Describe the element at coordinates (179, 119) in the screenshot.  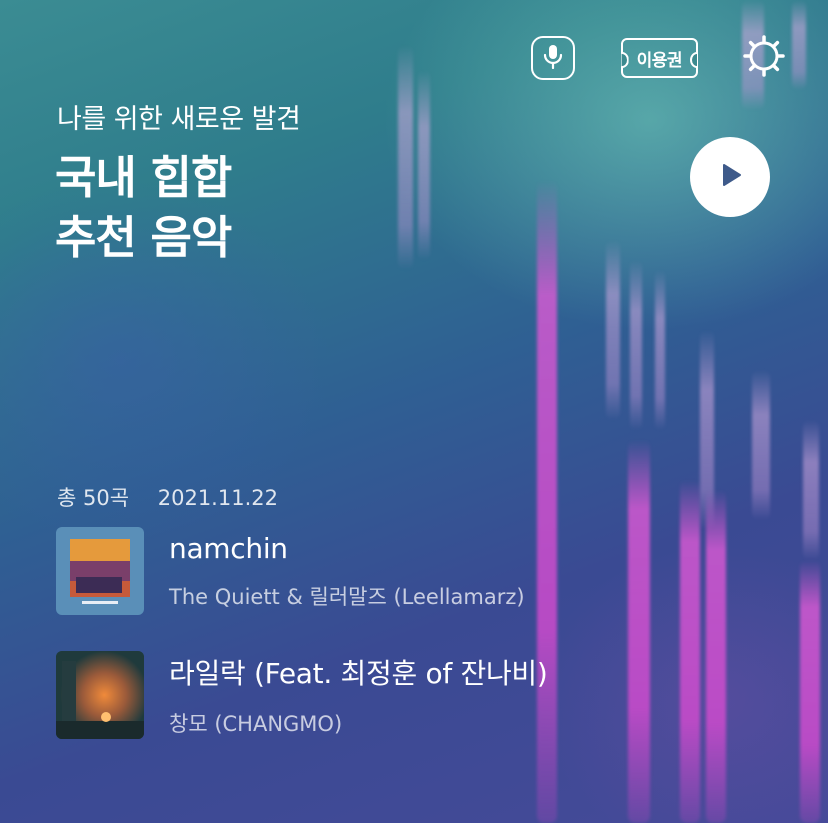
I see `playlist-subtitle: 나를 위한 새로운 발견` at that location.